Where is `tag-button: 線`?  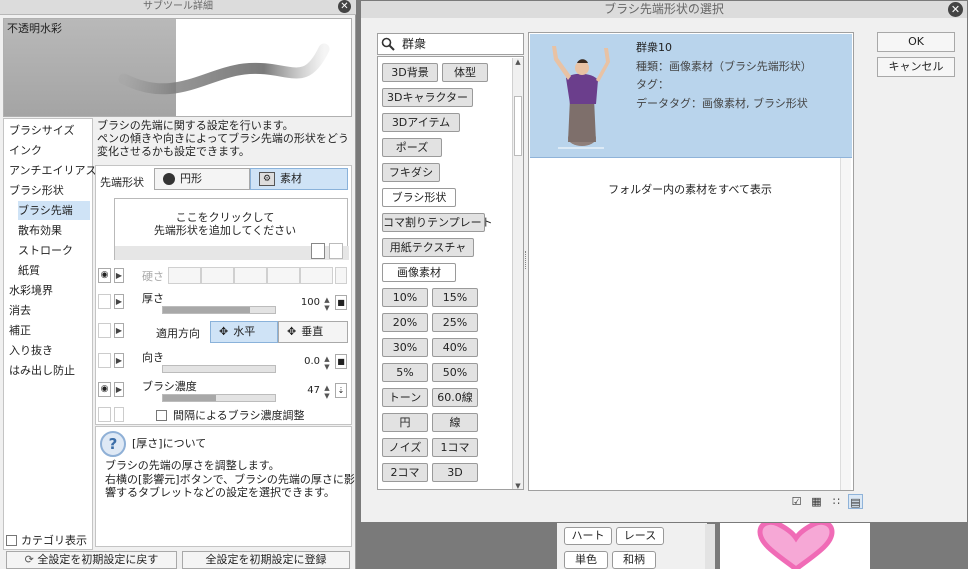
tag-button: 線 is located at coordinates (455, 422).